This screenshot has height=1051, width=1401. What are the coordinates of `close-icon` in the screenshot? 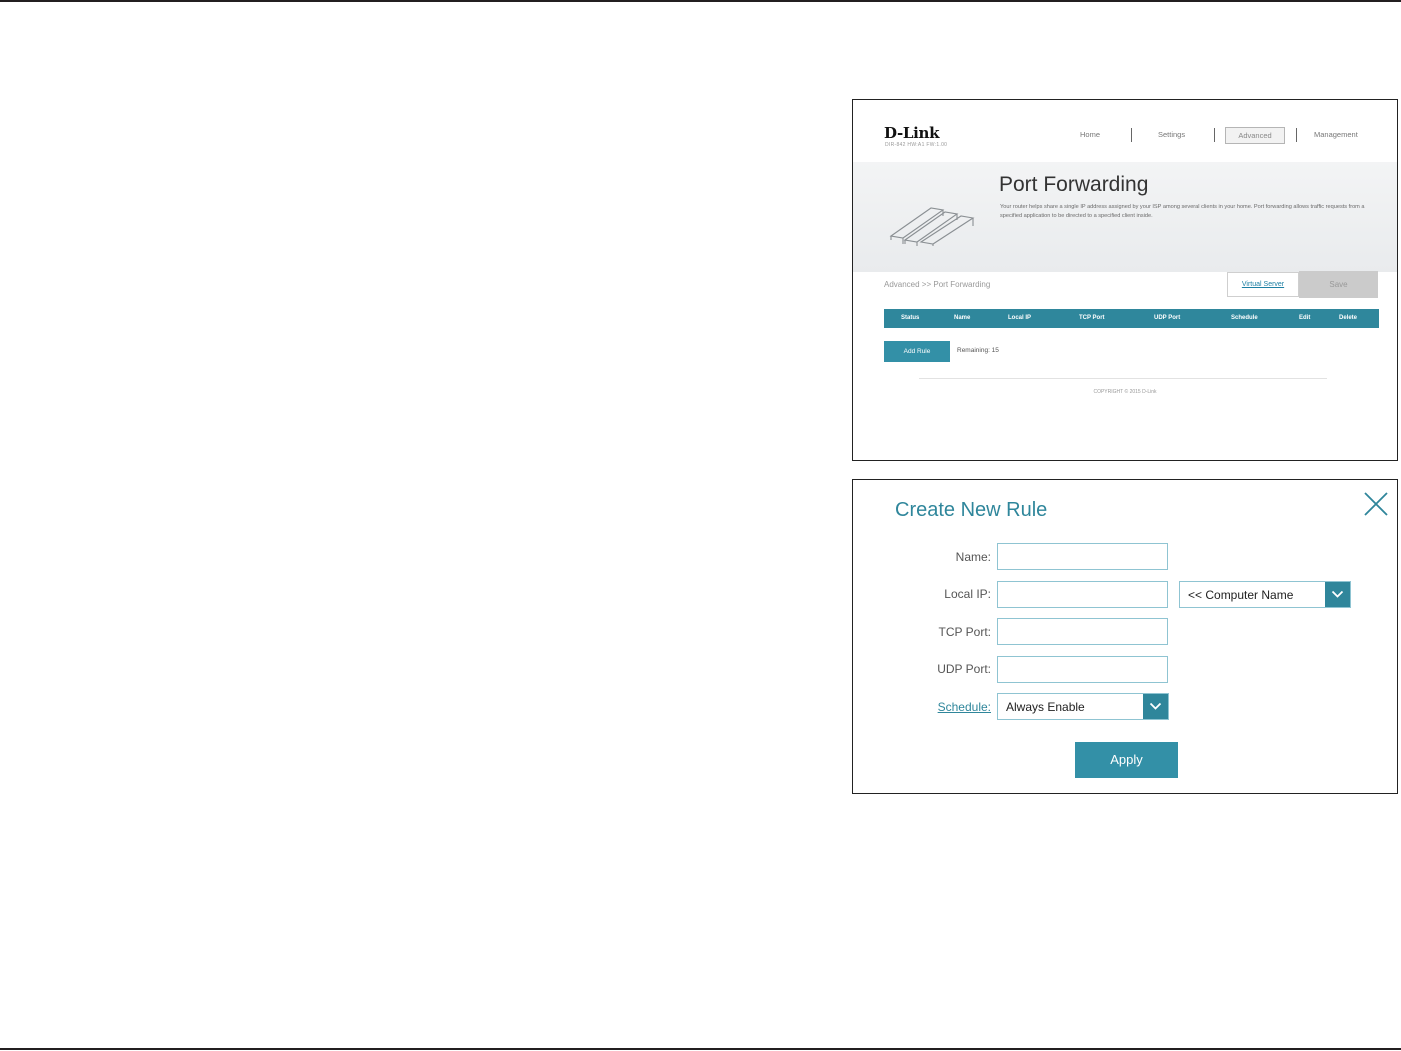 It's located at (1376, 504).